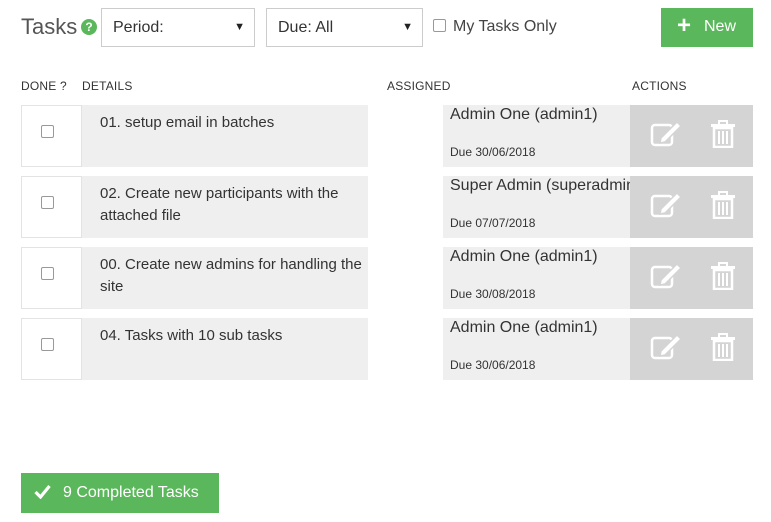 The image size is (771, 522). Describe the element at coordinates (306, 27) in the screenshot. I see `due-select-value: Due: All` at that location.